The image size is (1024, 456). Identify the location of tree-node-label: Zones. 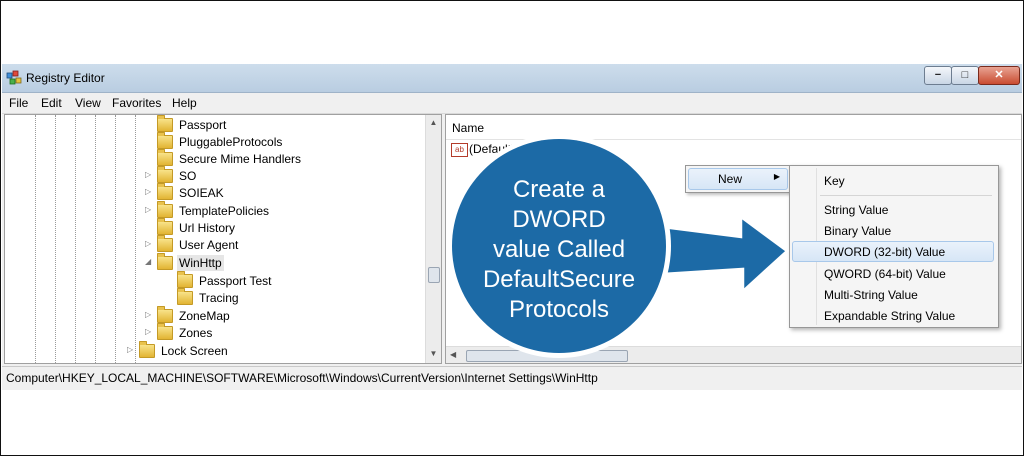
(196, 333).